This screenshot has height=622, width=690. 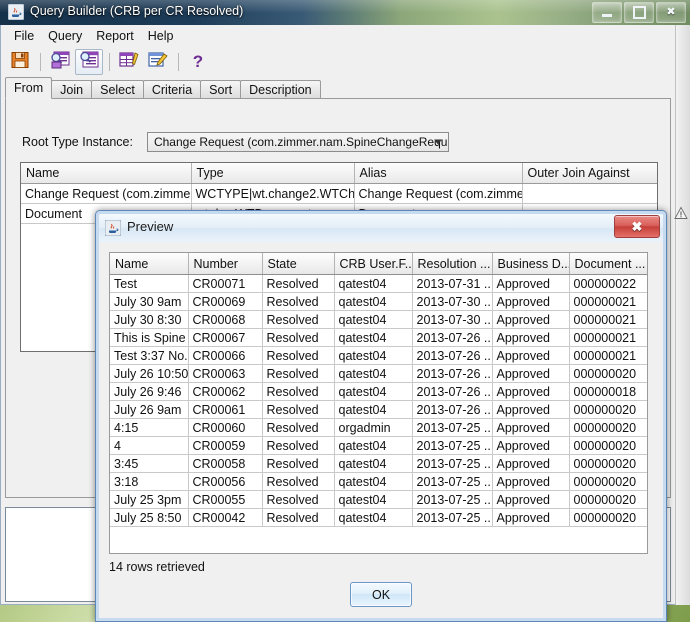 What do you see at coordinates (172, 89) in the screenshot?
I see `tab-criteria: Criteria` at bounding box center [172, 89].